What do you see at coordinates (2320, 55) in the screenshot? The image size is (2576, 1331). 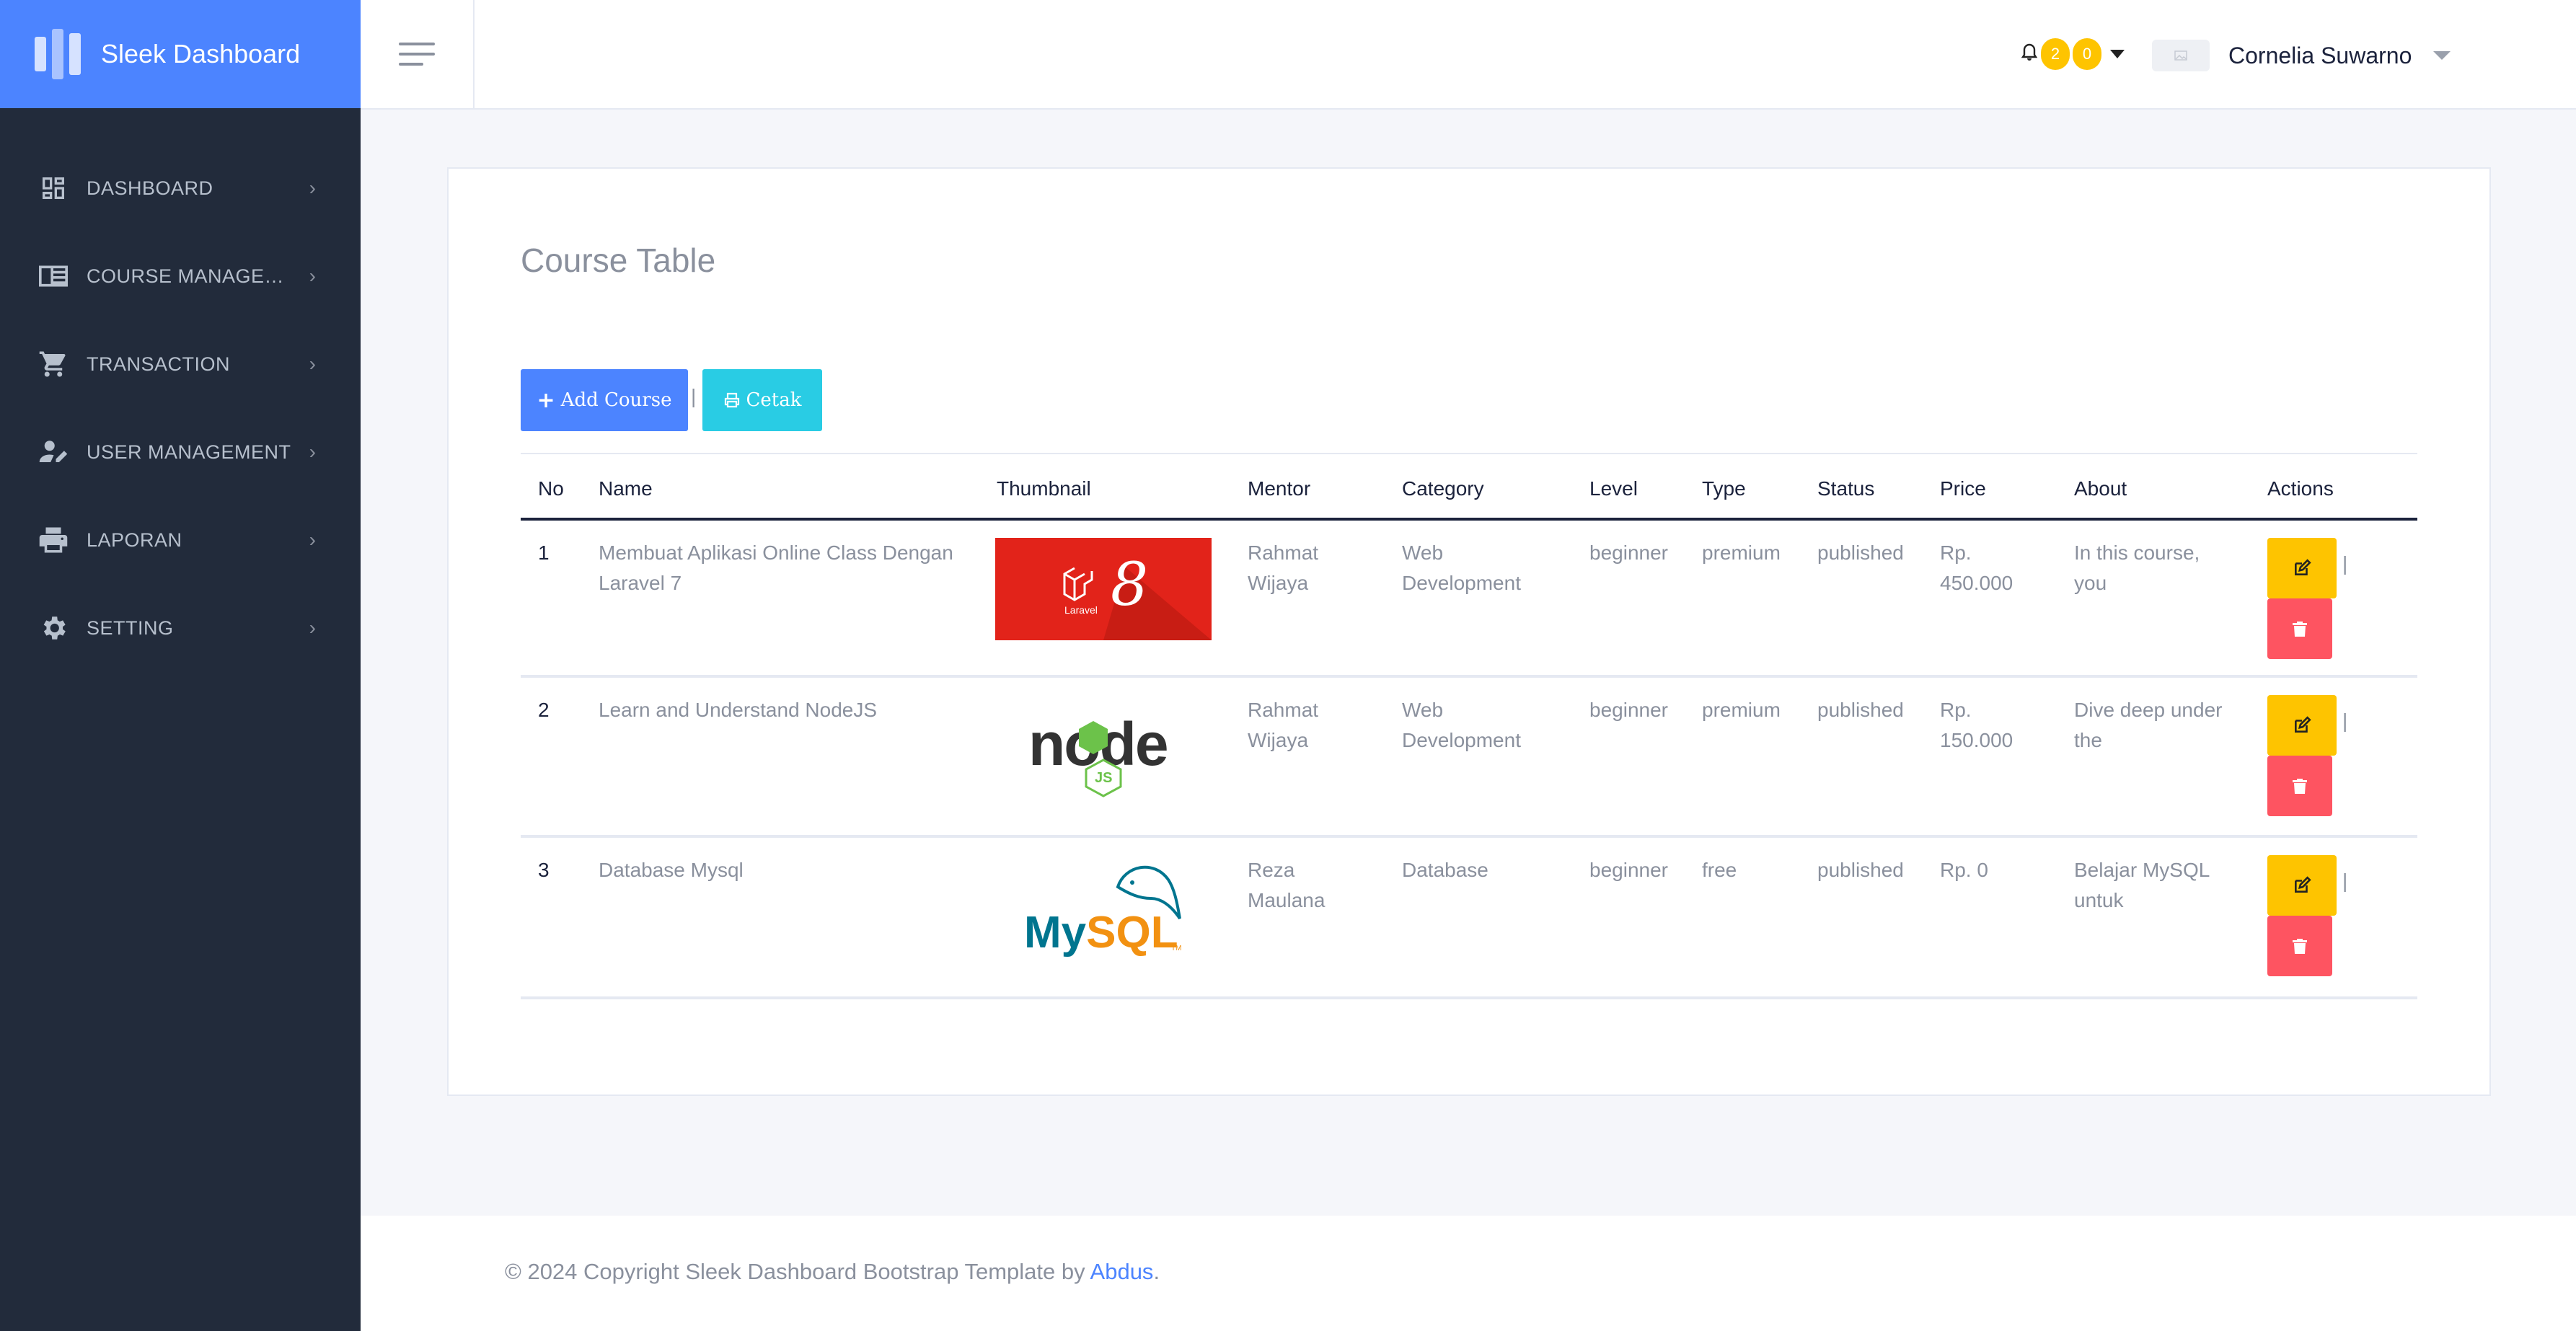 I see `user-name: Cornelia Suwarno` at bounding box center [2320, 55].